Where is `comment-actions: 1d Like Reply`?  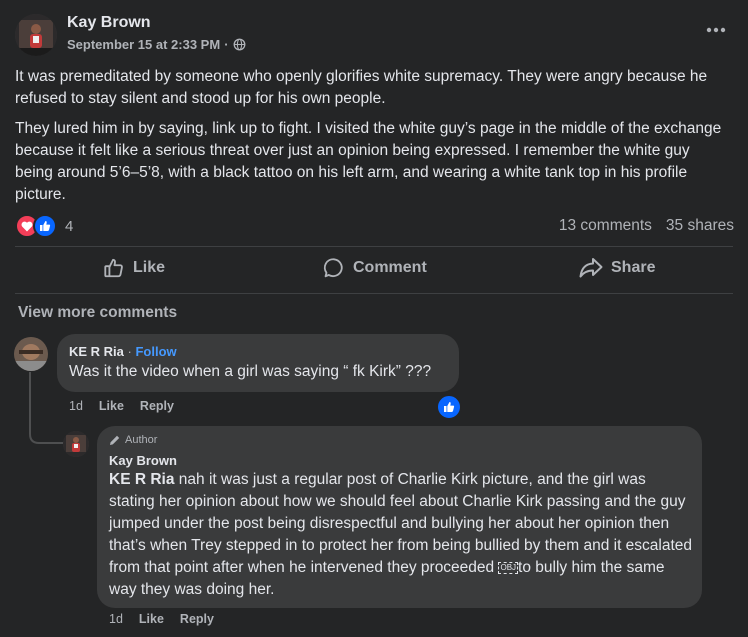 comment-actions: 1d Like Reply is located at coordinates (121, 406).